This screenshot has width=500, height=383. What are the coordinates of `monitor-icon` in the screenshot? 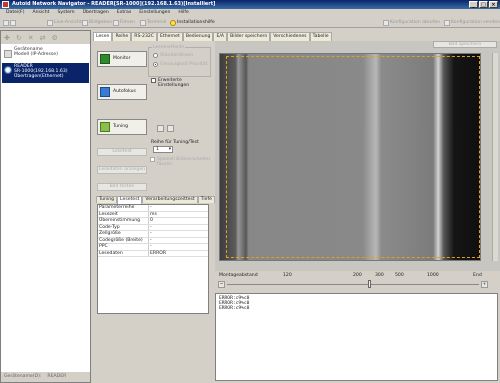 It's located at (105, 59).